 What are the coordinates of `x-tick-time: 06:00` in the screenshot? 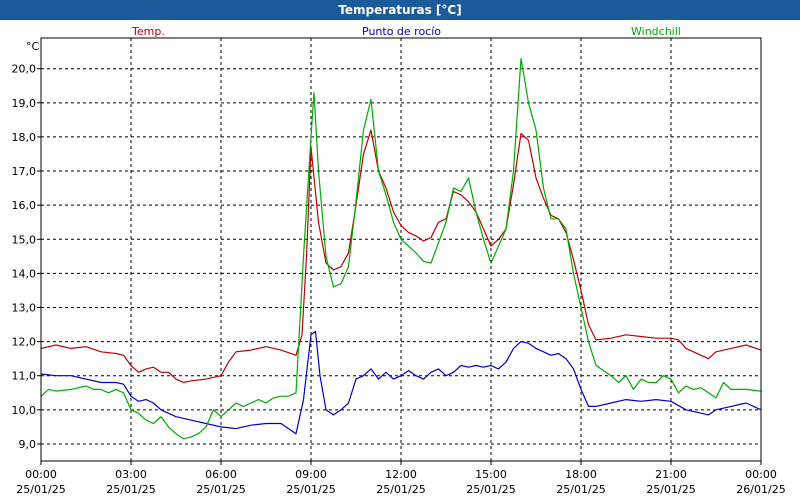 It's located at (221, 474).